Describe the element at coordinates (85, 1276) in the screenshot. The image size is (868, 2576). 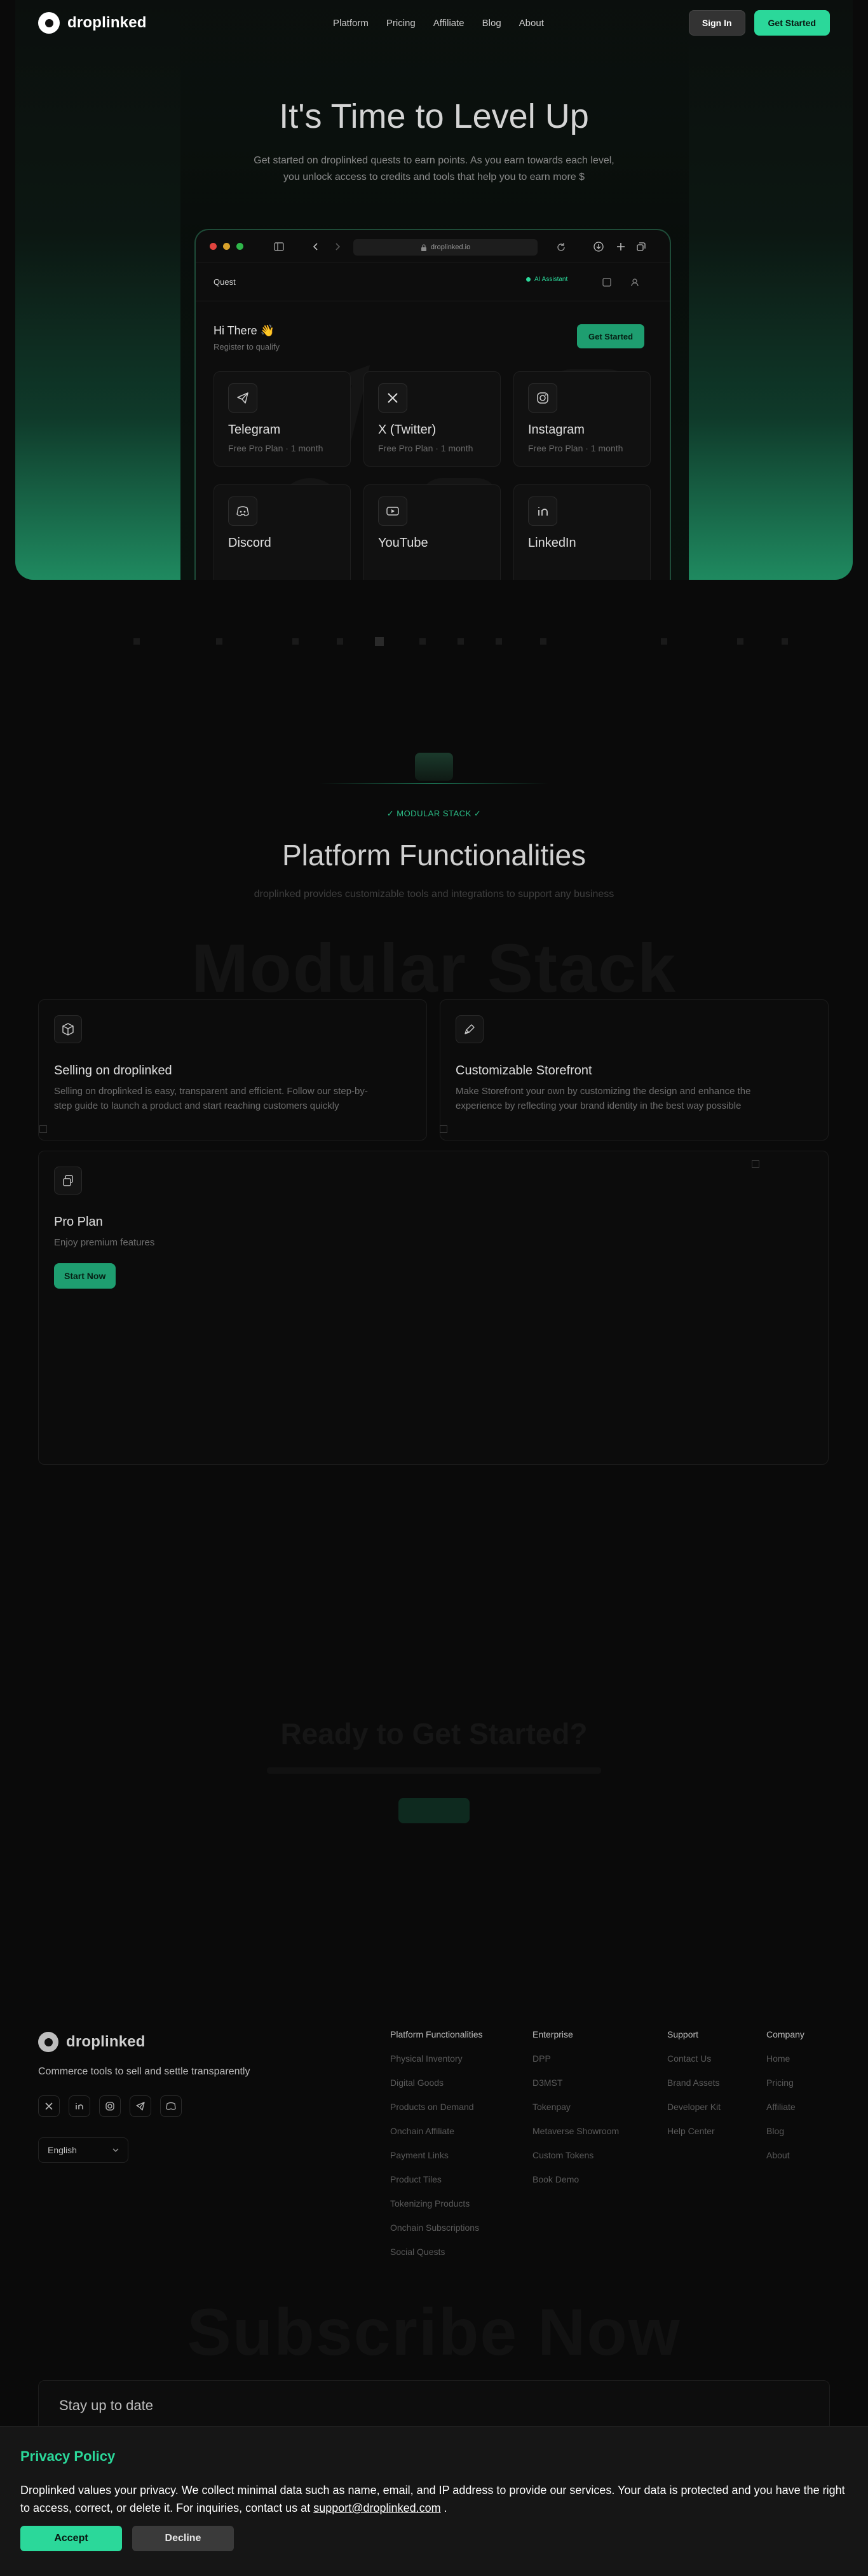
I see `start-now-button: Start Now` at that location.